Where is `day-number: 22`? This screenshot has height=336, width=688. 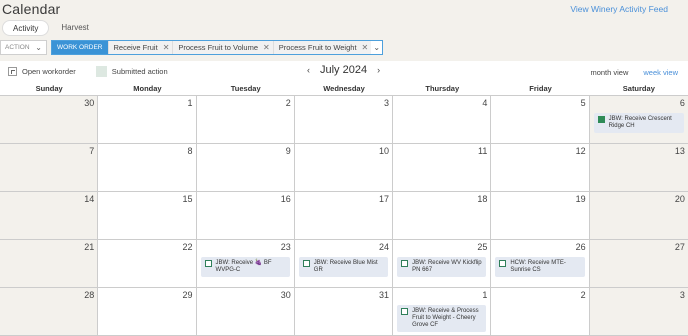 day-number: 22 is located at coordinates (187, 247).